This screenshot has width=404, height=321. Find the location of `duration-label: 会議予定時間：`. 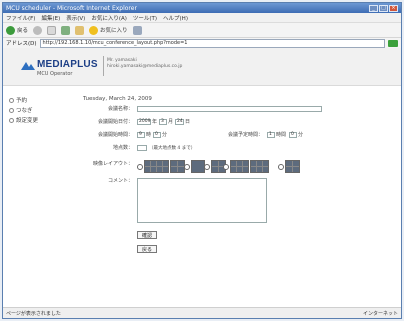

duration-label: 会議予定時間： is located at coordinates (245, 135).